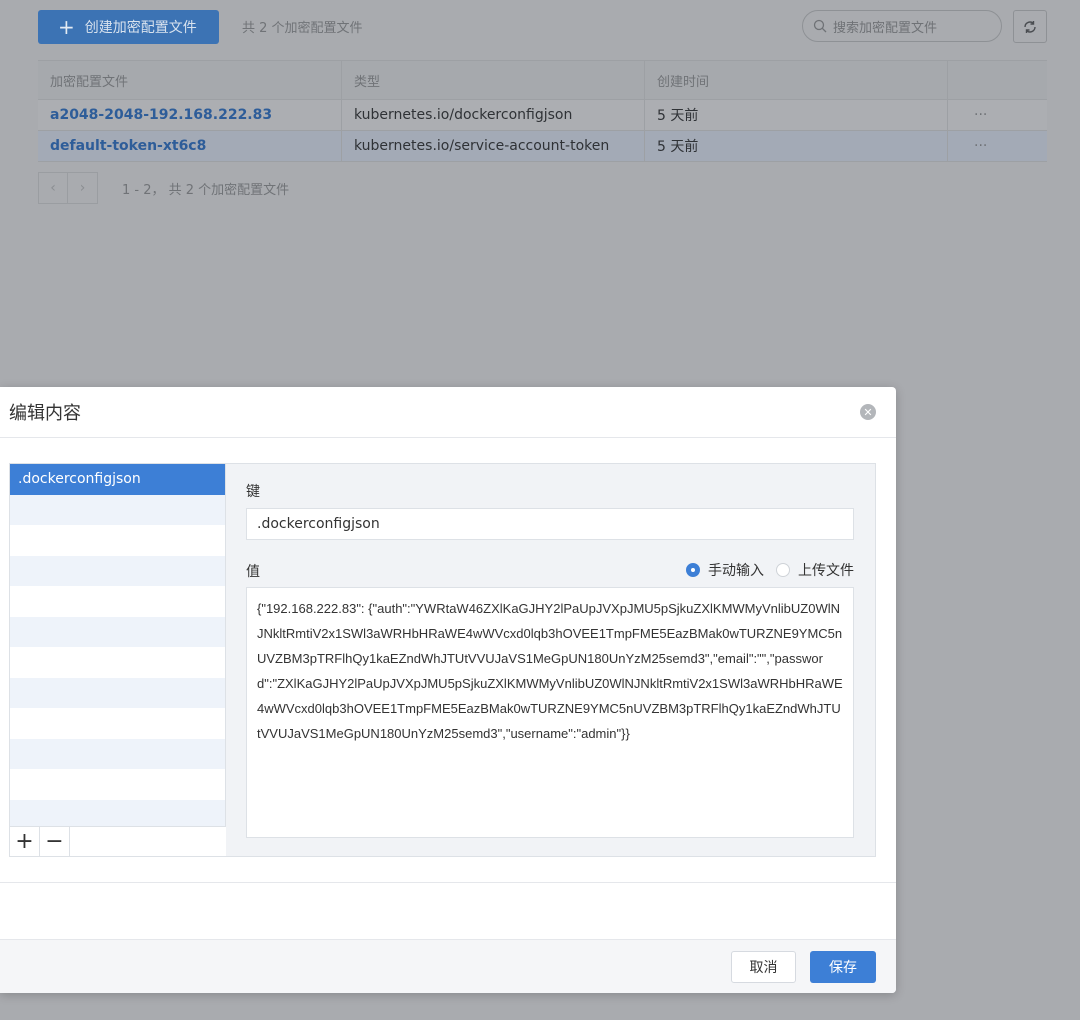  I want to click on close-icon: ✕, so click(868, 412).